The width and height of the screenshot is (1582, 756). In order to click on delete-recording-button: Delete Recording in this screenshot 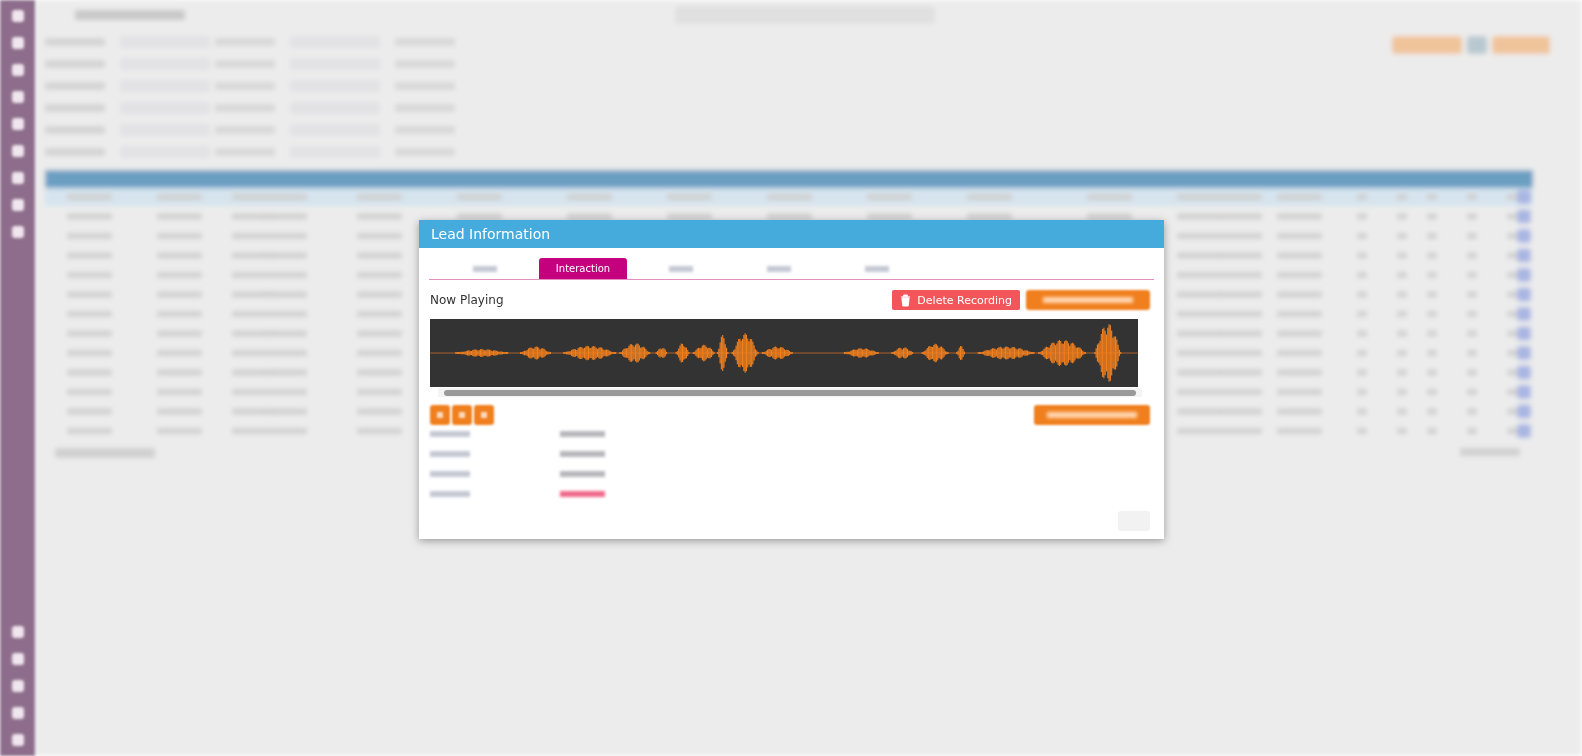, I will do `click(956, 300)`.